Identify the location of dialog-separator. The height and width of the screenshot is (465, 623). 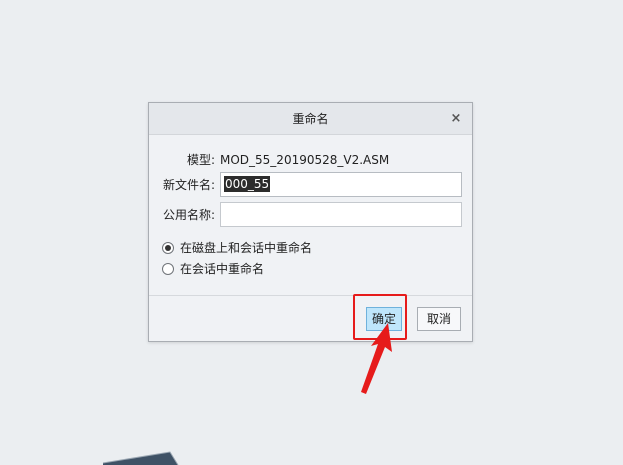
(310, 295).